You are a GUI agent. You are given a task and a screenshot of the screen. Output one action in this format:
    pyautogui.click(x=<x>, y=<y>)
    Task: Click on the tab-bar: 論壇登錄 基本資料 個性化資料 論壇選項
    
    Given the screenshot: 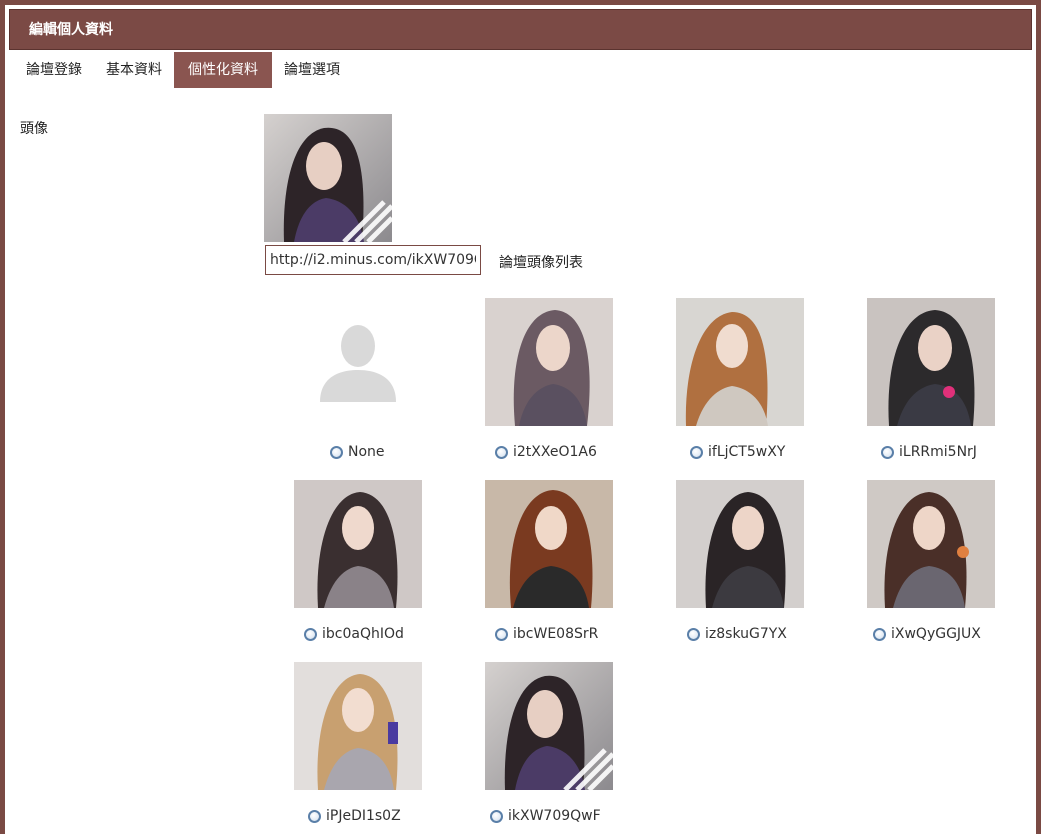 What is the action you would take?
    pyautogui.click(x=183, y=70)
    